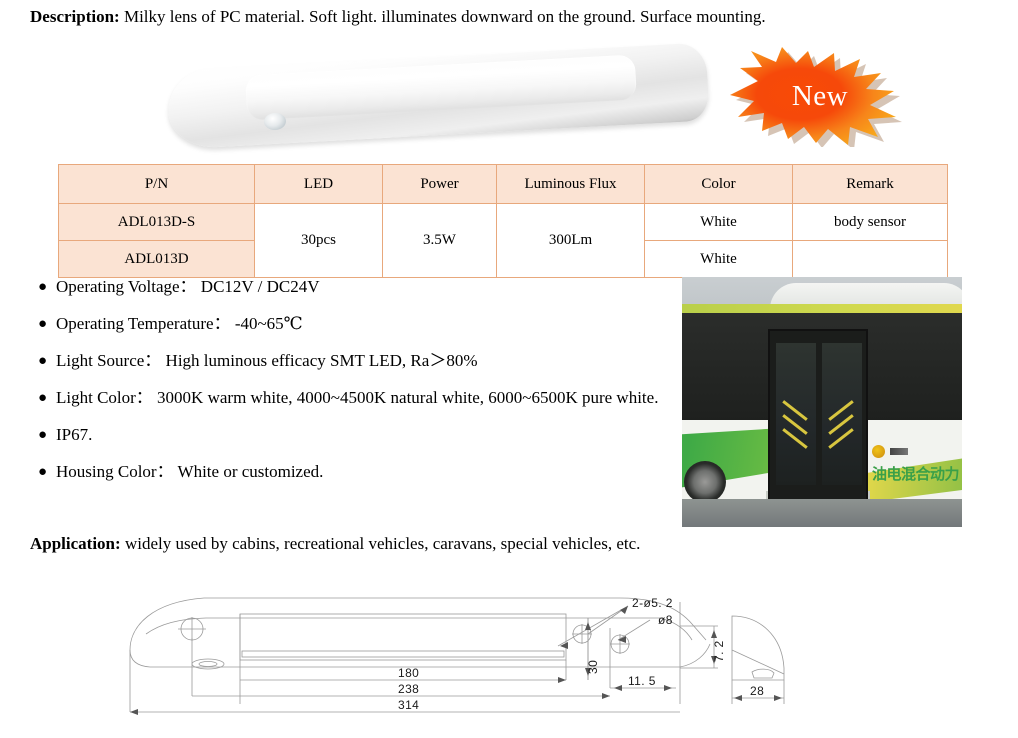 Image resolution: width=1018 pixels, height=738 pixels. Describe the element at coordinates (355, 472) in the screenshot. I see `list-item: ● Housing Color： White or customized.` at that location.